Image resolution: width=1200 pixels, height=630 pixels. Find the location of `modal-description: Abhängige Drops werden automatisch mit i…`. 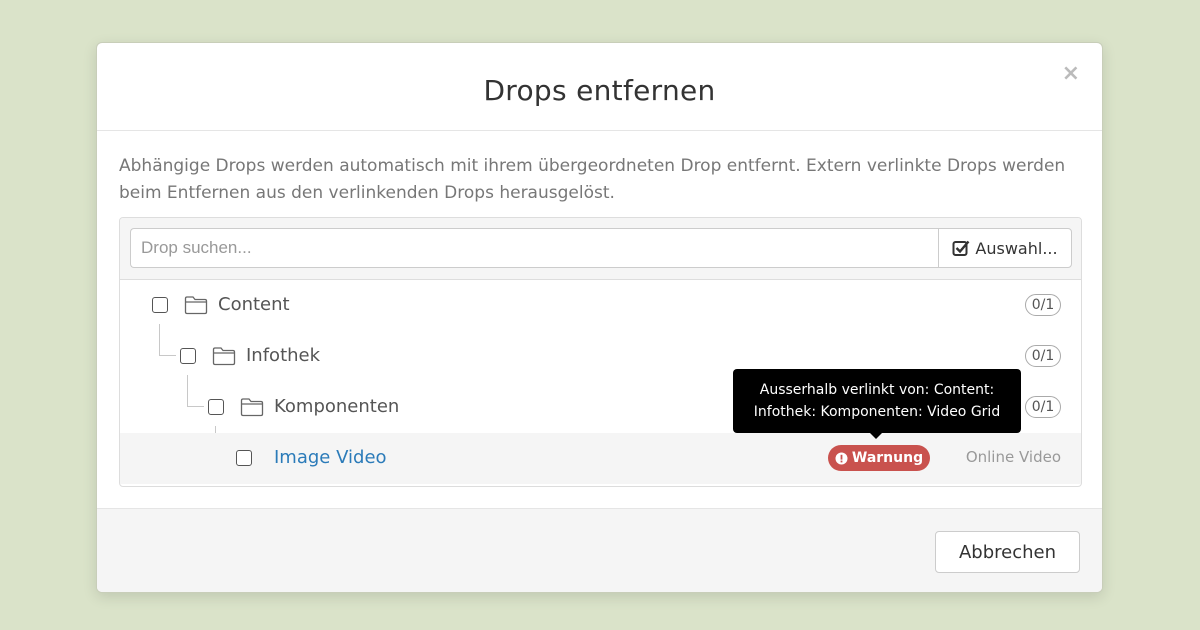

modal-description: Abhängige Drops werden automatisch mit i… is located at coordinates (592, 179).